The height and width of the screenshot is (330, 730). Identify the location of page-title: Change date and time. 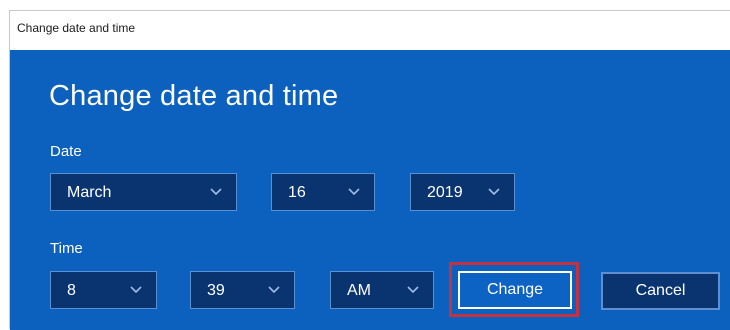
(194, 96).